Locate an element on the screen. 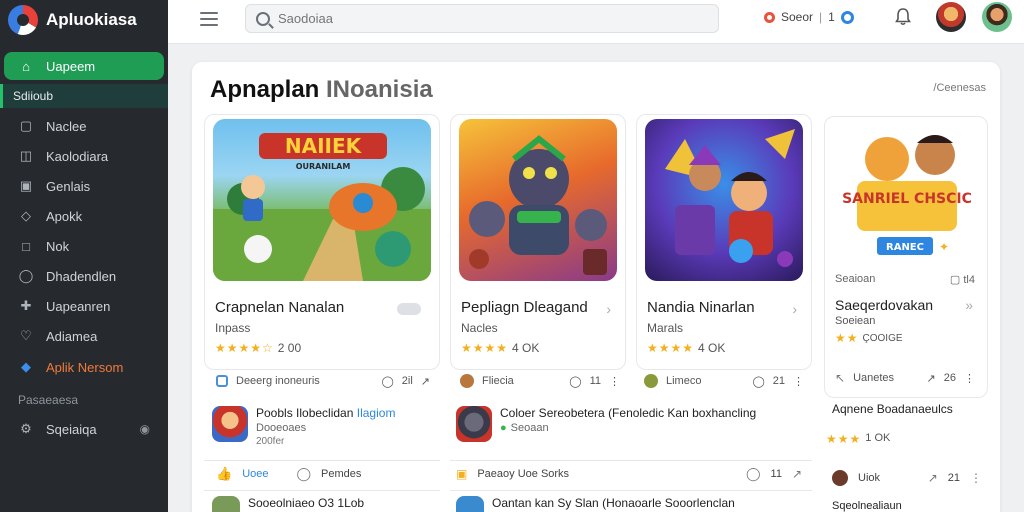 The image size is (1024, 512). sidebar-item-7: ◯ Dhadendlen is located at coordinates (84, 276).